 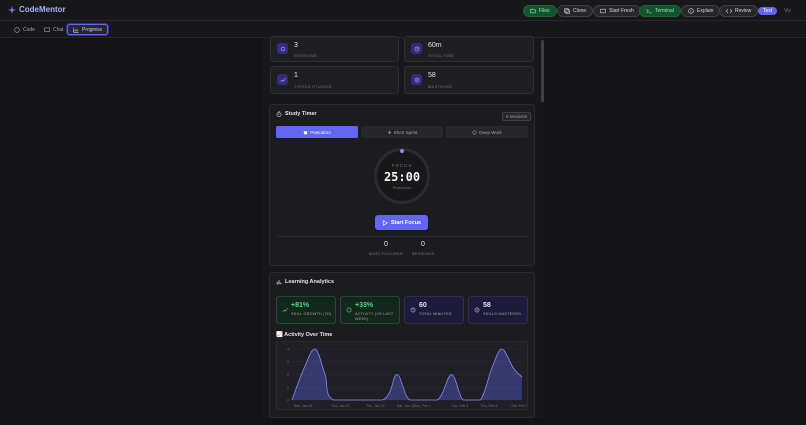 What do you see at coordinates (743, 11) in the screenshot?
I see `review-label: Review` at bounding box center [743, 11].